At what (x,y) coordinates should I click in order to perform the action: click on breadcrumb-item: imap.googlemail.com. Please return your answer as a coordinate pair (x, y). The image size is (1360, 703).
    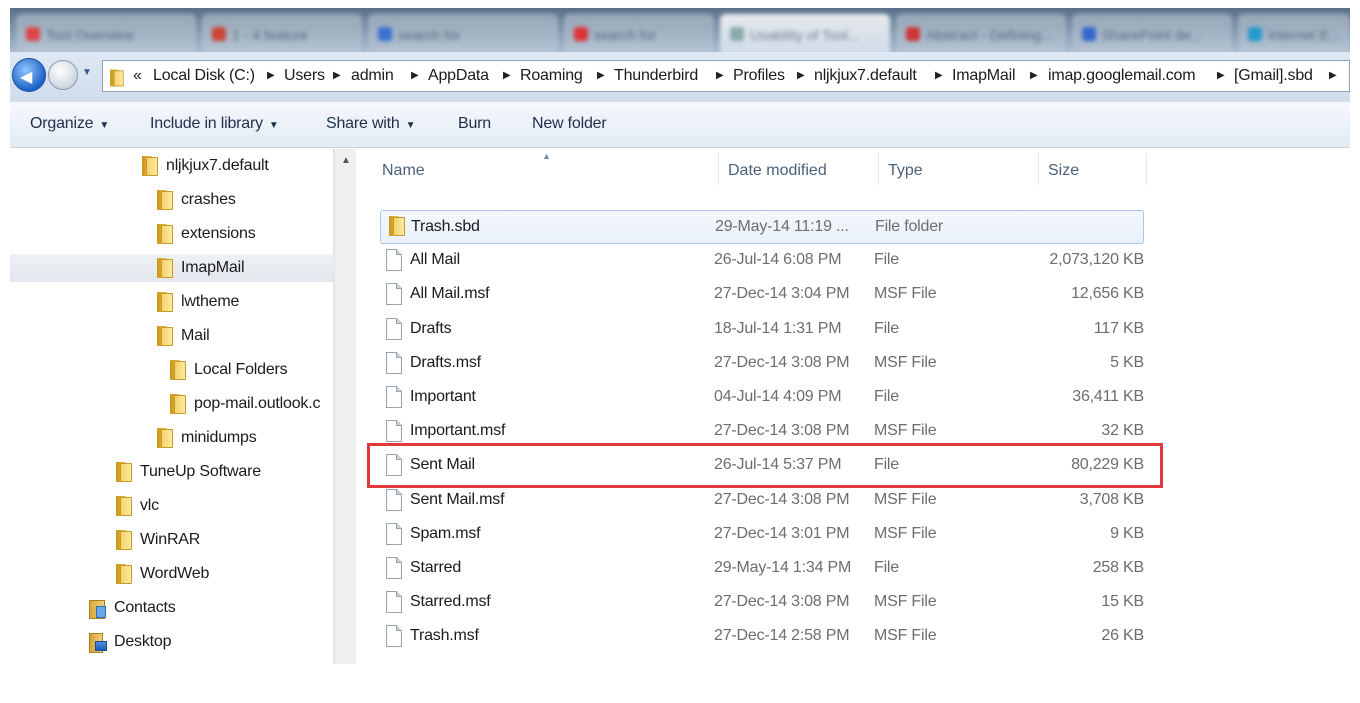
    Looking at the image, I should click on (1122, 76).